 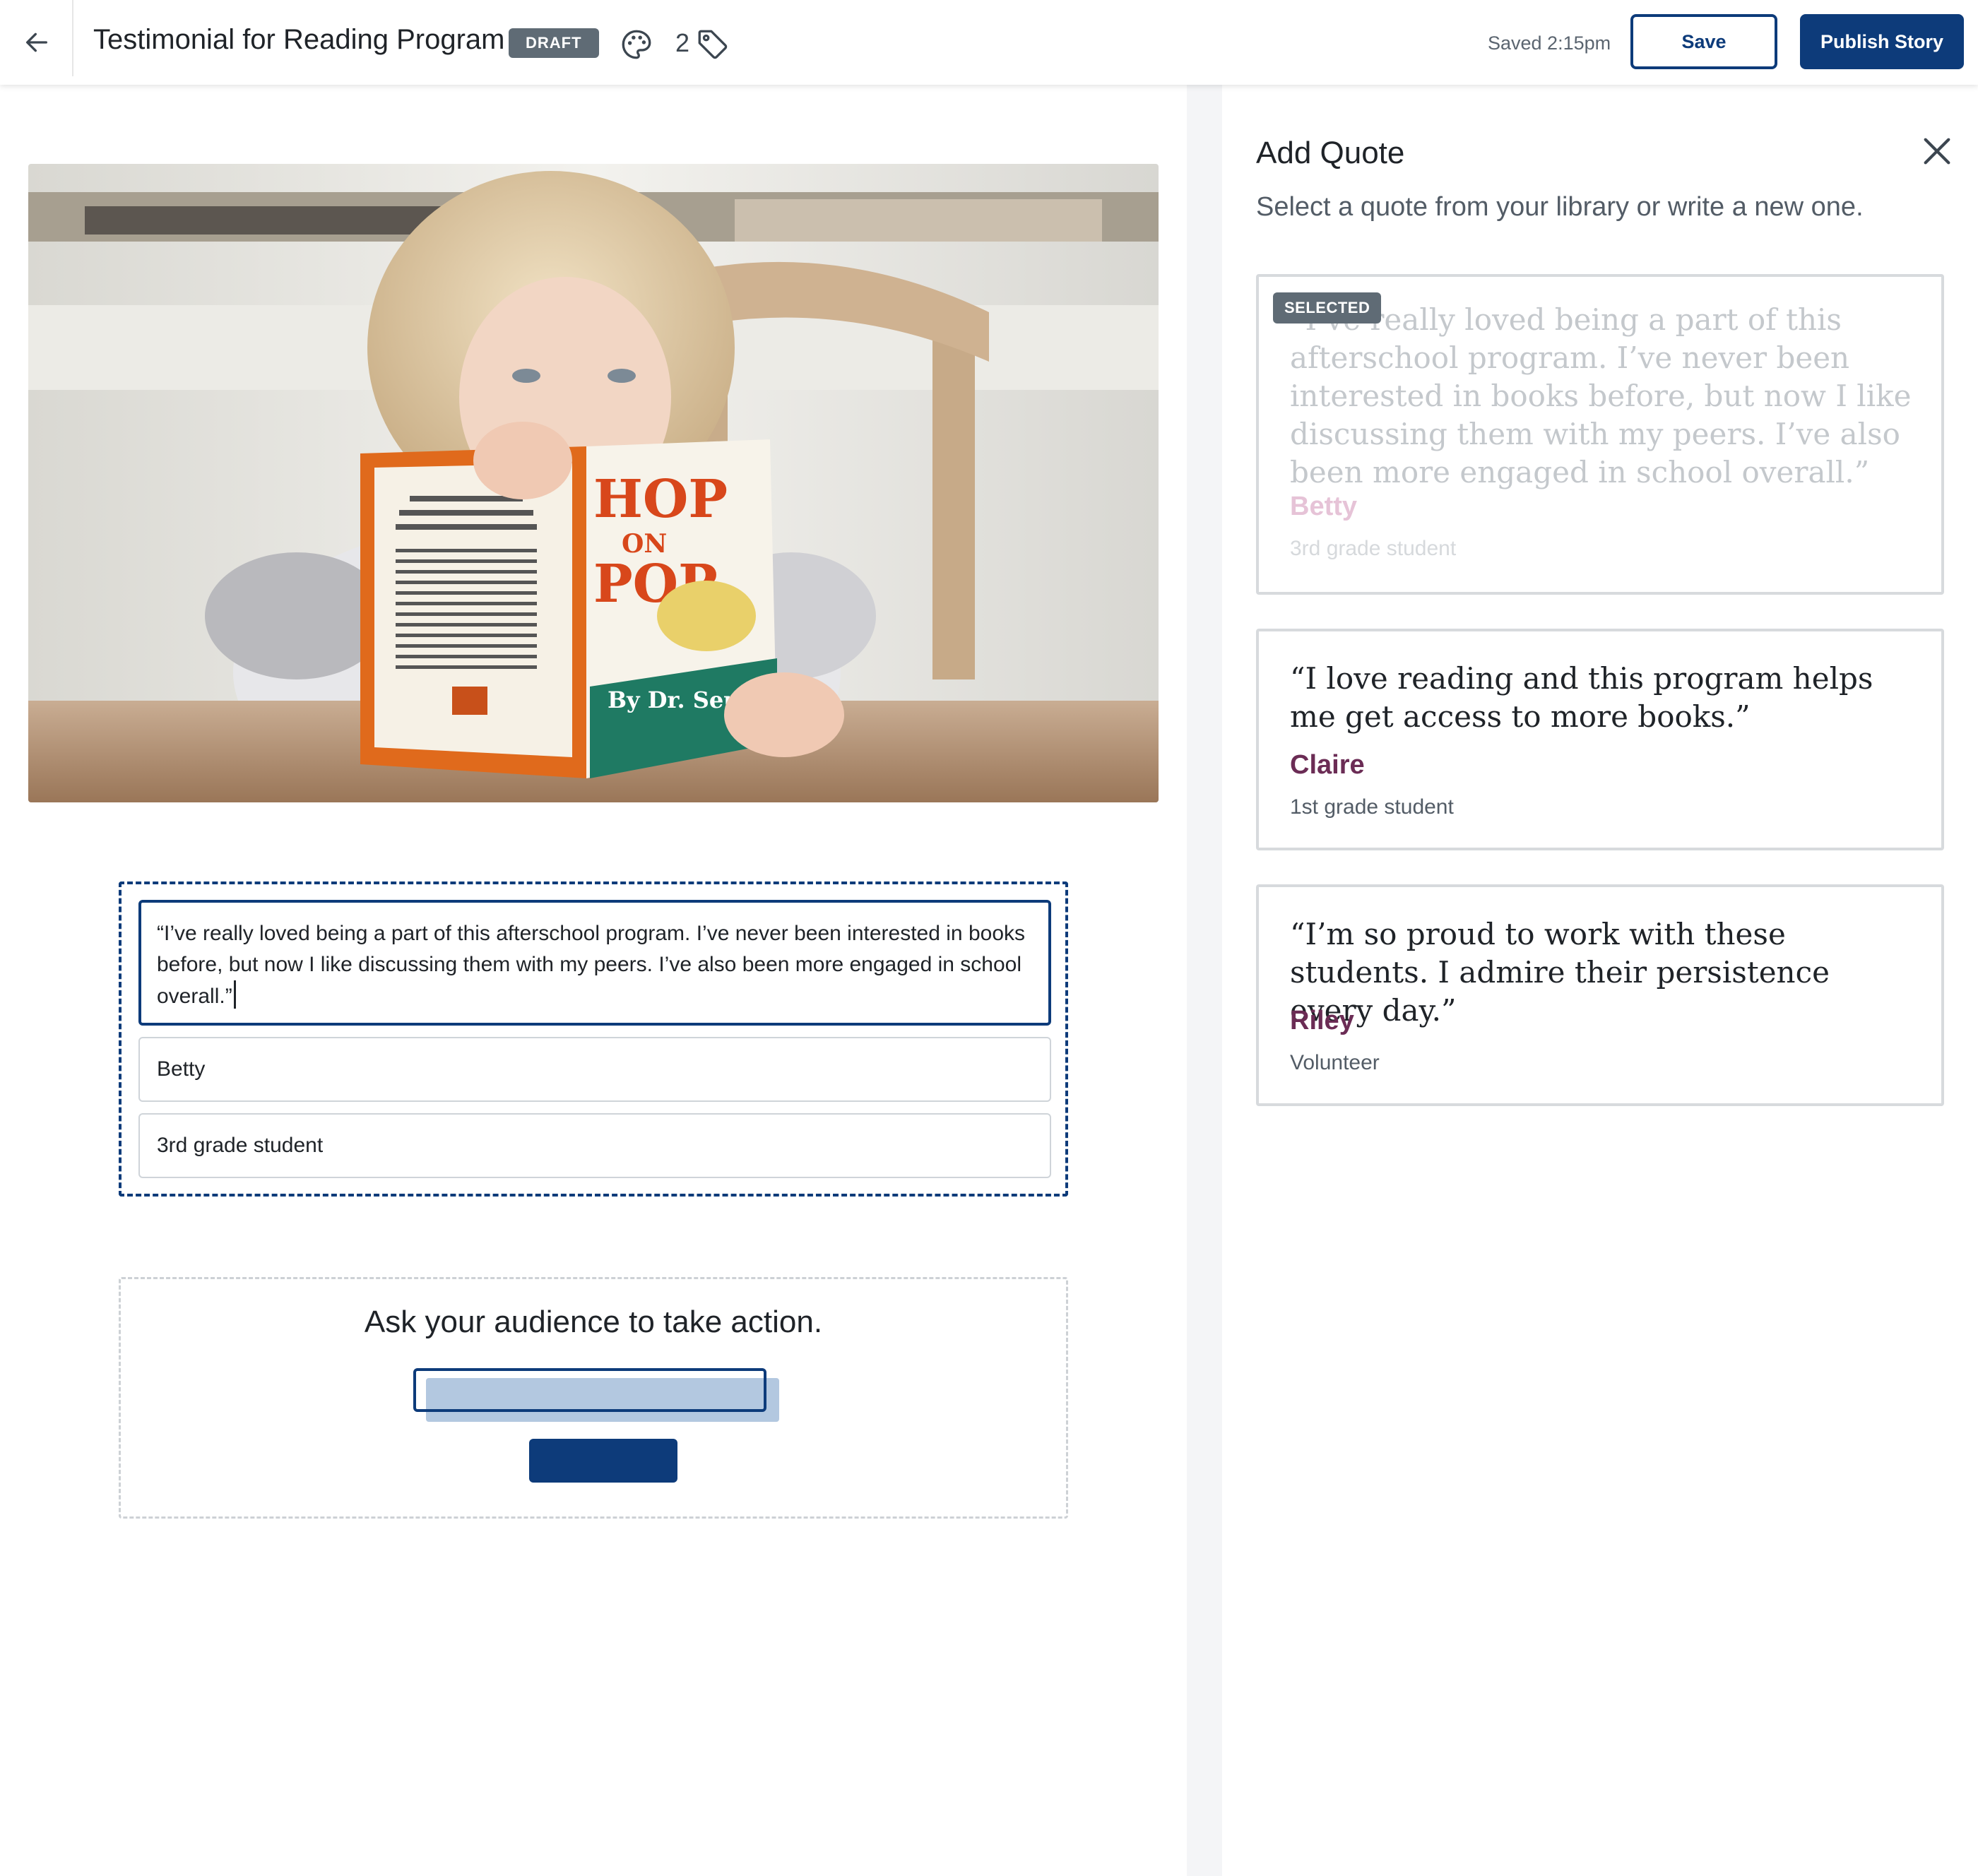 I want to click on selected-badge: SELECTED, so click(x=1327, y=307).